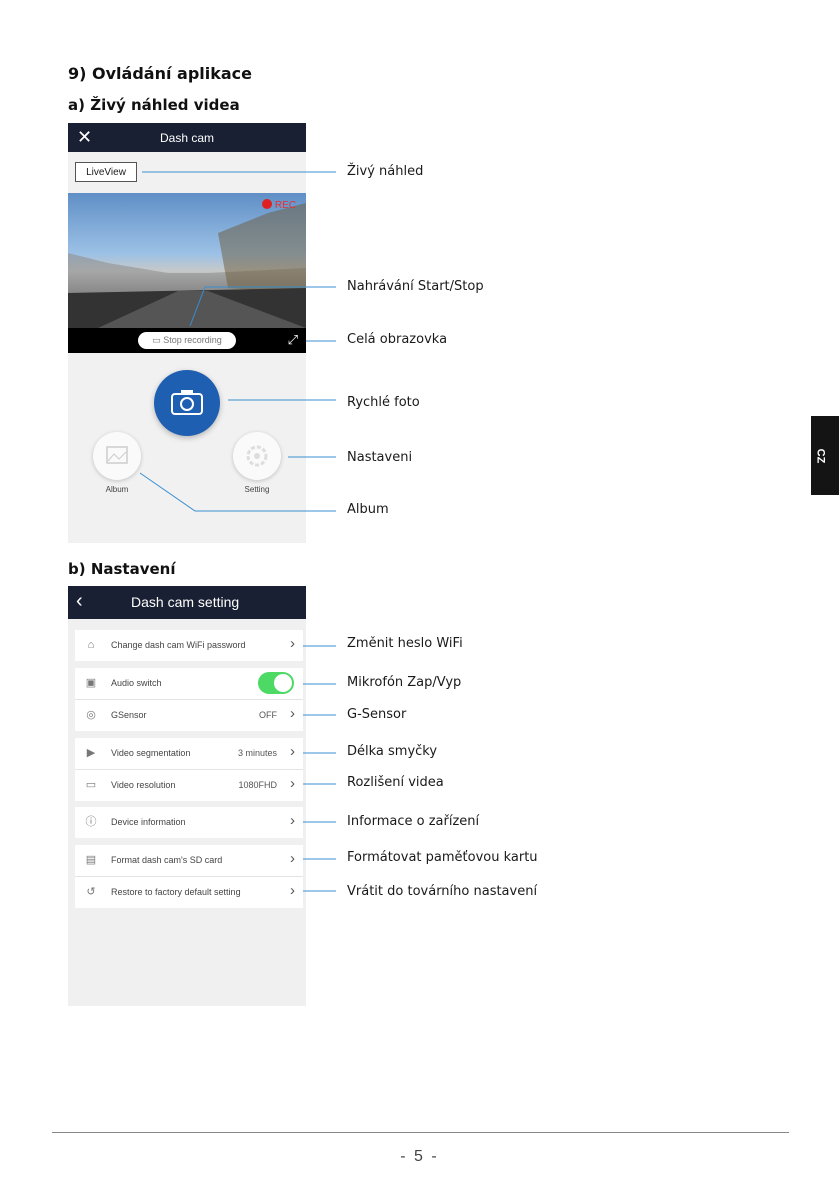  Describe the element at coordinates (420, 1132) in the screenshot. I see `footer-divider` at that location.